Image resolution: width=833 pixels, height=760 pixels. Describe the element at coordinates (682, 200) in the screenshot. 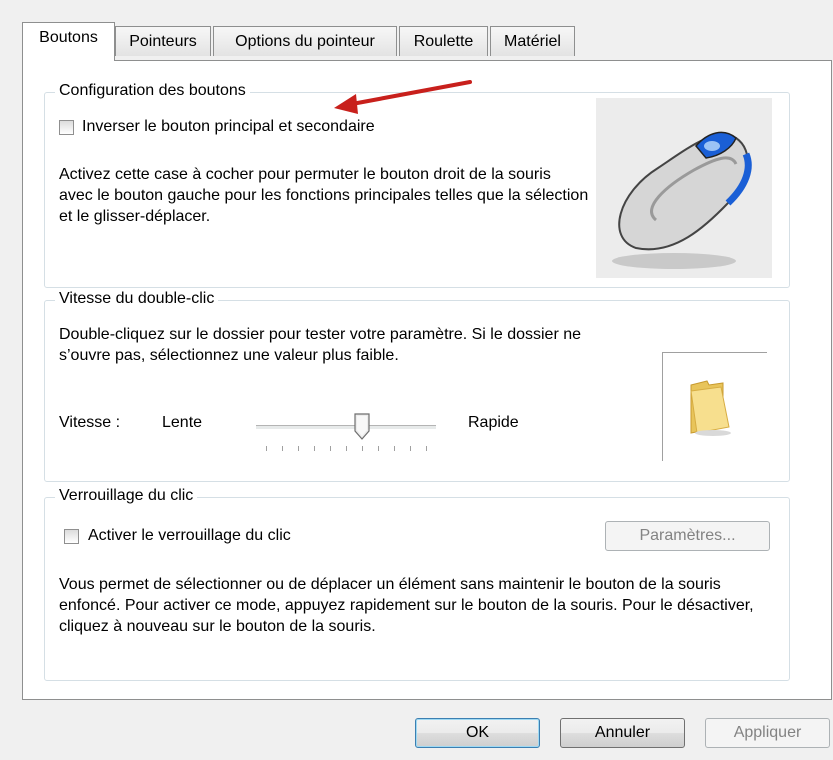

I see `mouse-icon` at that location.